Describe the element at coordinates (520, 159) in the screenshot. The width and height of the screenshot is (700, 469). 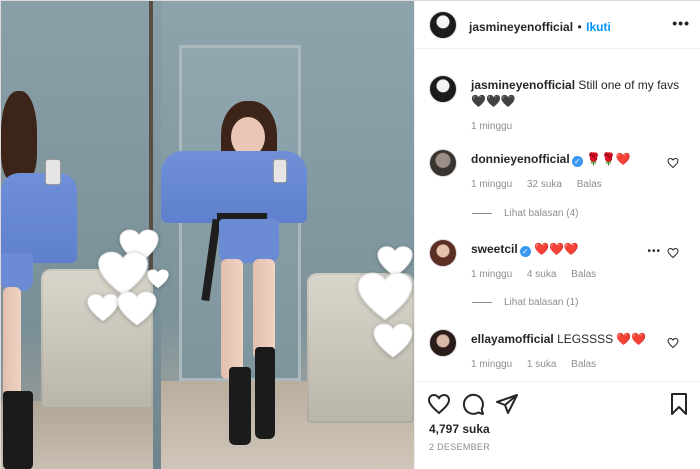
I see `comment-username: donnieyenofficial` at that location.